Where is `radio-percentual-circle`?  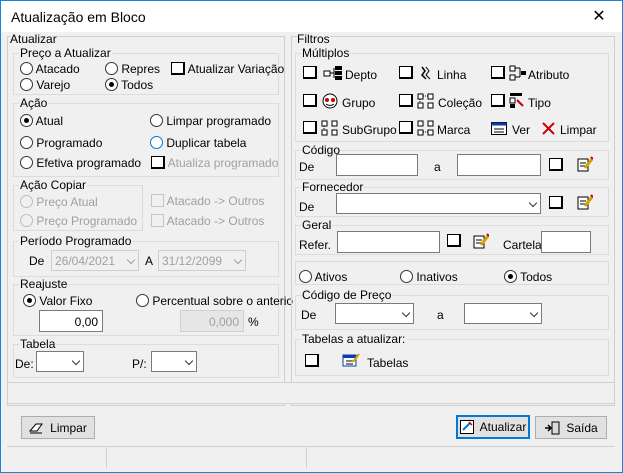 radio-percentual-circle is located at coordinates (142, 300).